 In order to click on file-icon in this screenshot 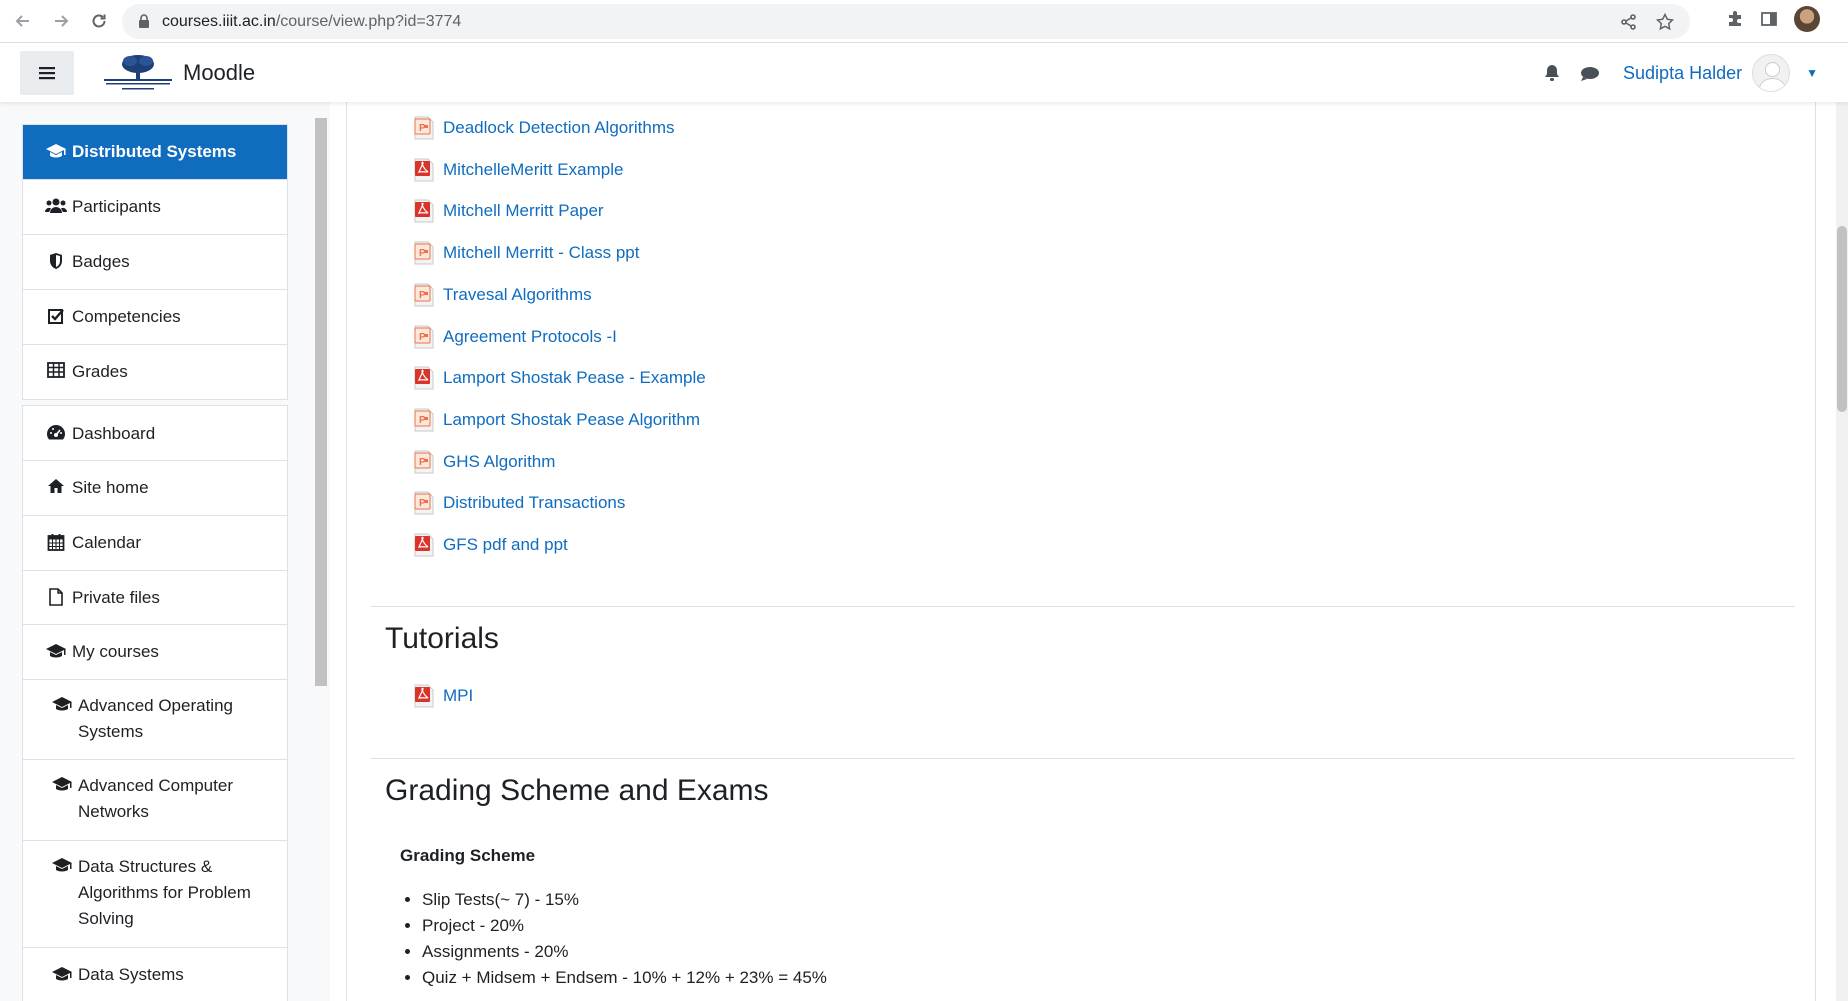, I will do `click(56, 597)`.